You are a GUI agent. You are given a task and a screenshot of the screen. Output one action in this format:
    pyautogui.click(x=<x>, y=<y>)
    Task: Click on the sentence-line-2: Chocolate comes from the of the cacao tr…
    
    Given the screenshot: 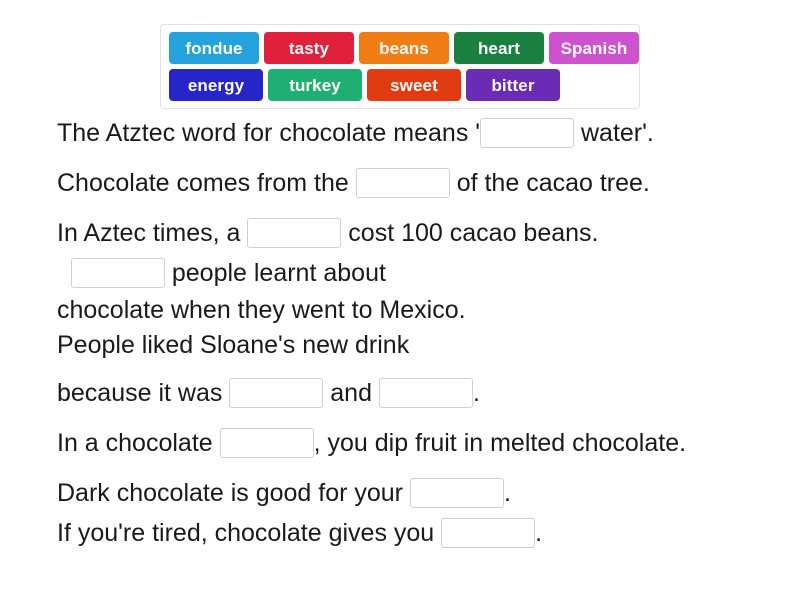 What is the action you would take?
    pyautogui.click(x=407, y=183)
    